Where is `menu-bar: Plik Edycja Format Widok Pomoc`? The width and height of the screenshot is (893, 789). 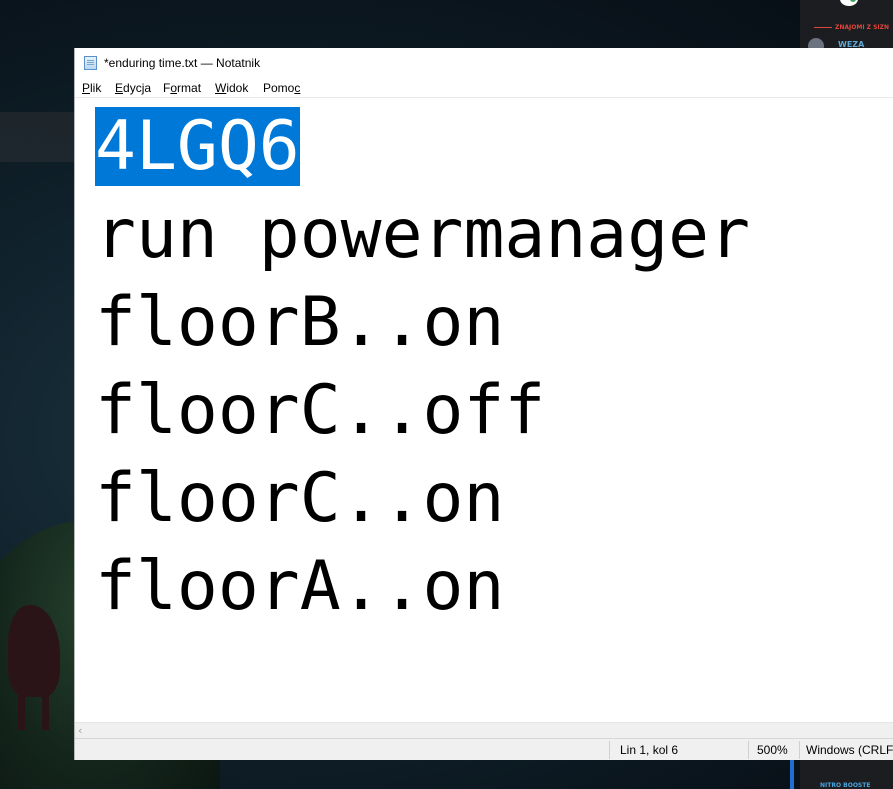 menu-bar: Plik Edycja Format Widok Pomoc is located at coordinates (484, 88).